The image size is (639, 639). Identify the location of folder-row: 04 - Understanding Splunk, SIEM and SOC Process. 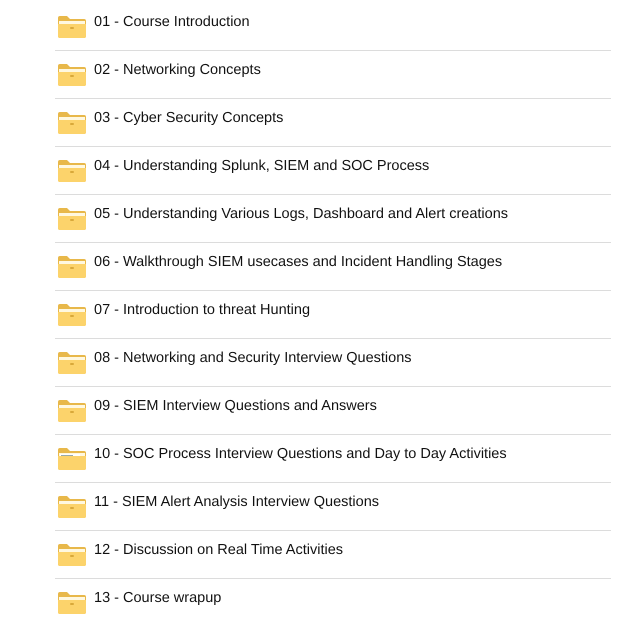
(333, 171).